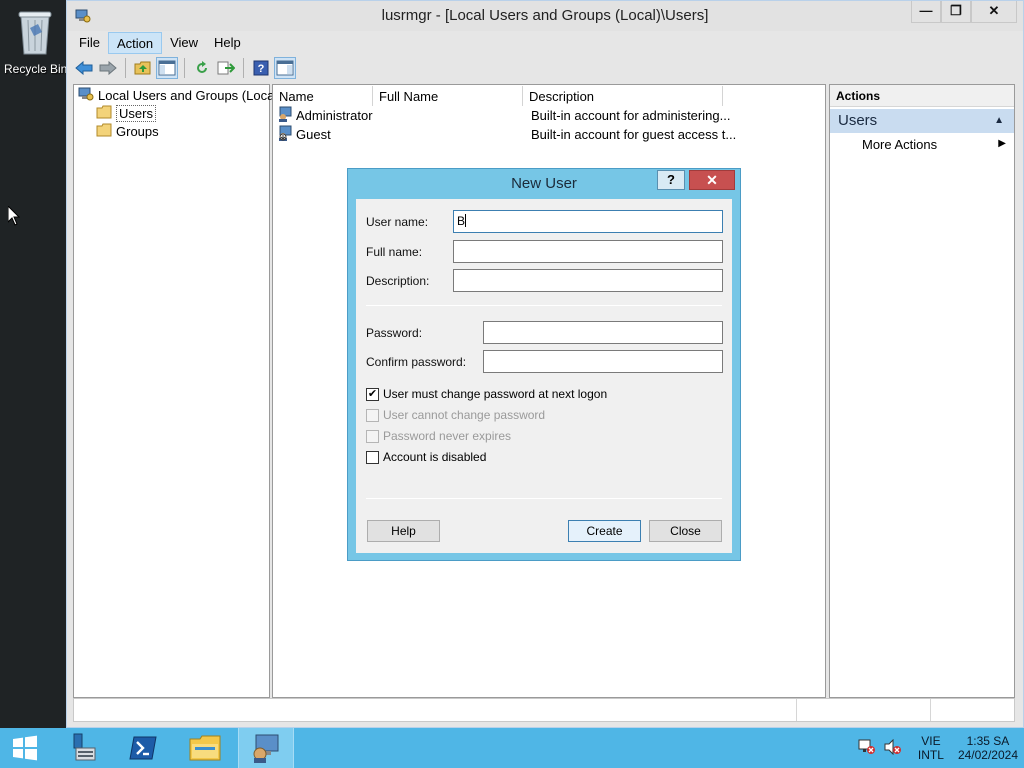  What do you see at coordinates (588, 280) in the screenshot?
I see `description-input` at bounding box center [588, 280].